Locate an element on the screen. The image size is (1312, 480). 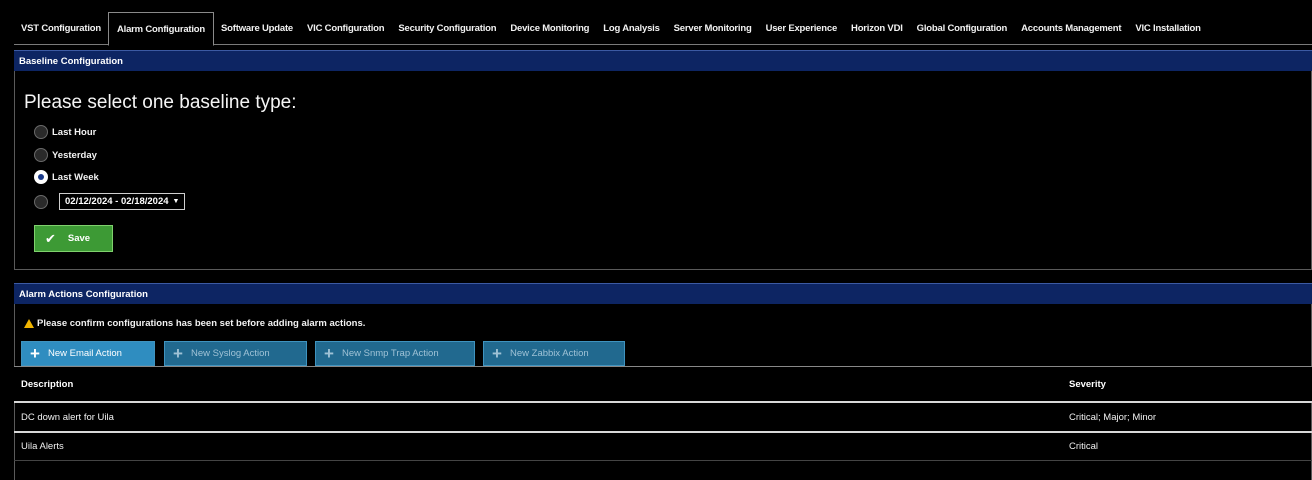
tab-horizon-vdi: Horizon VDI is located at coordinates (877, 28).